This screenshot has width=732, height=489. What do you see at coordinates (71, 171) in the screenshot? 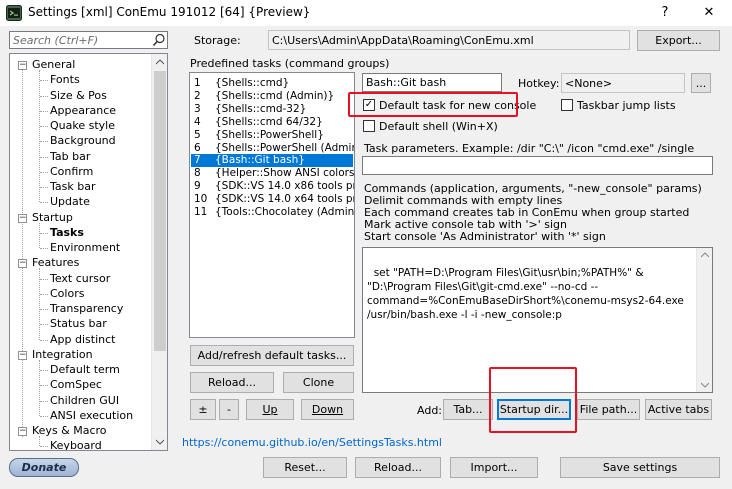
I see `tree-node-7: Confirm` at bounding box center [71, 171].